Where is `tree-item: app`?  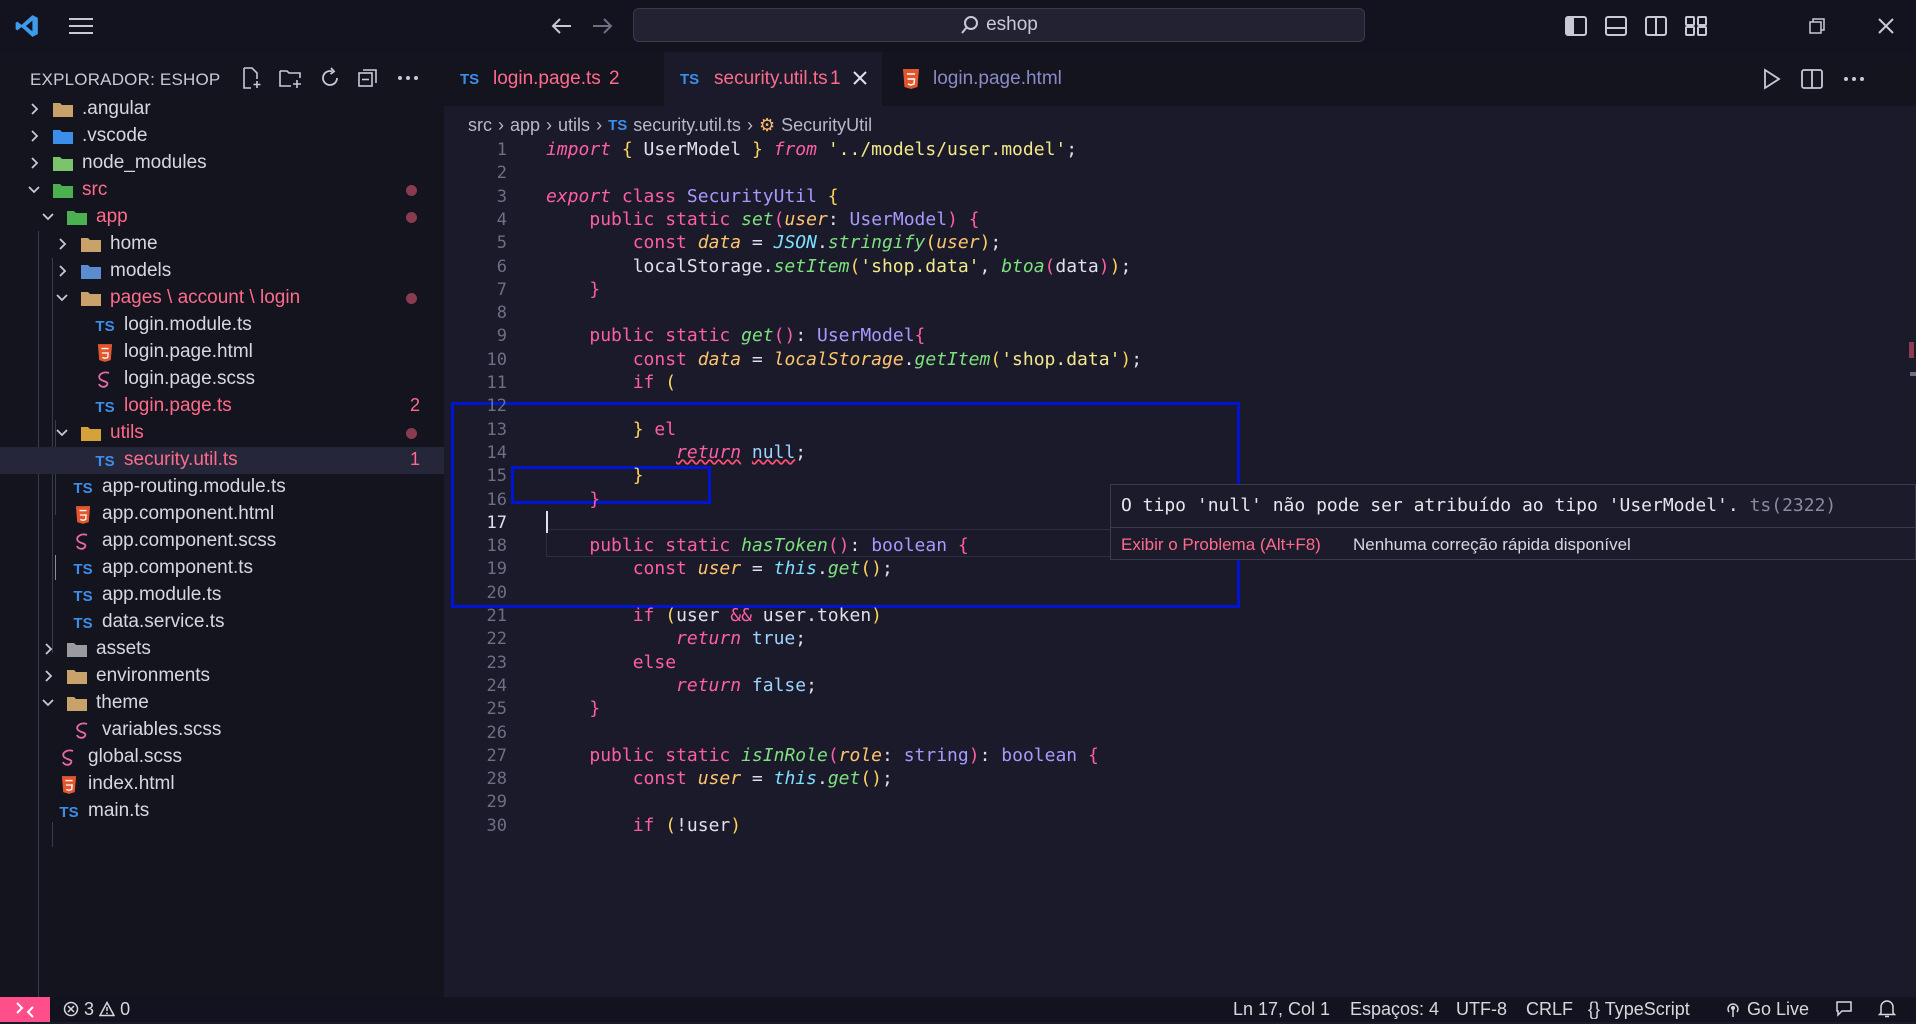 tree-item: app is located at coordinates (222, 217).